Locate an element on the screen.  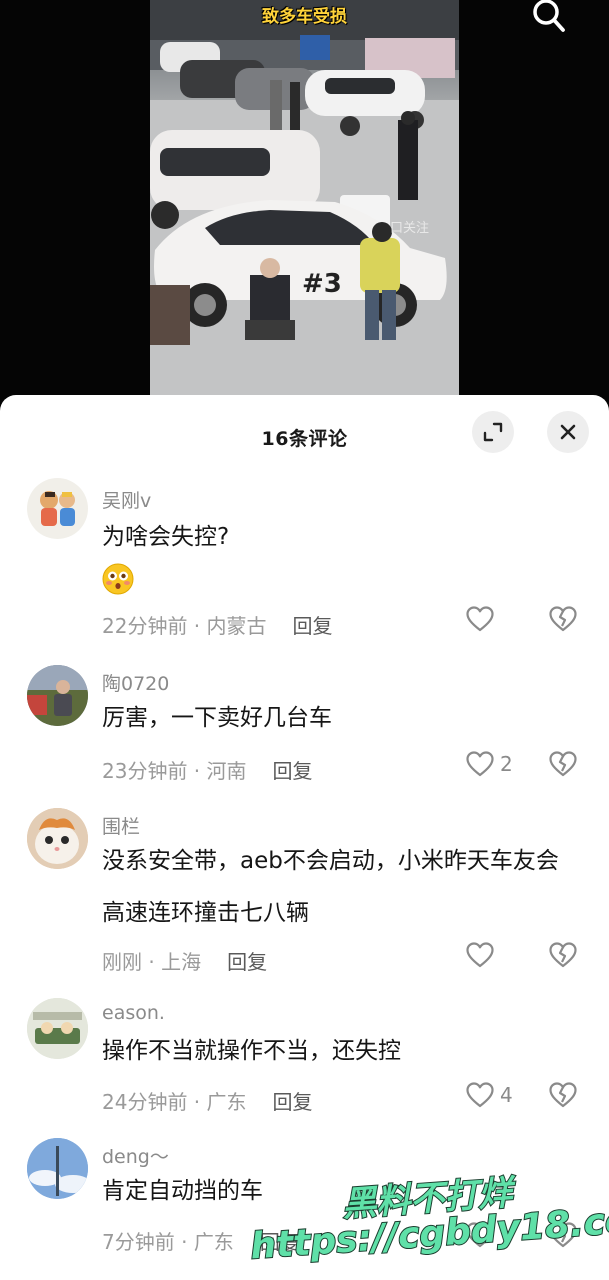
comment-item: 陶0720 厉害，一下卖好几台车 23分钟前 · 河南 回复 2 is located at coordinates (304, 725).